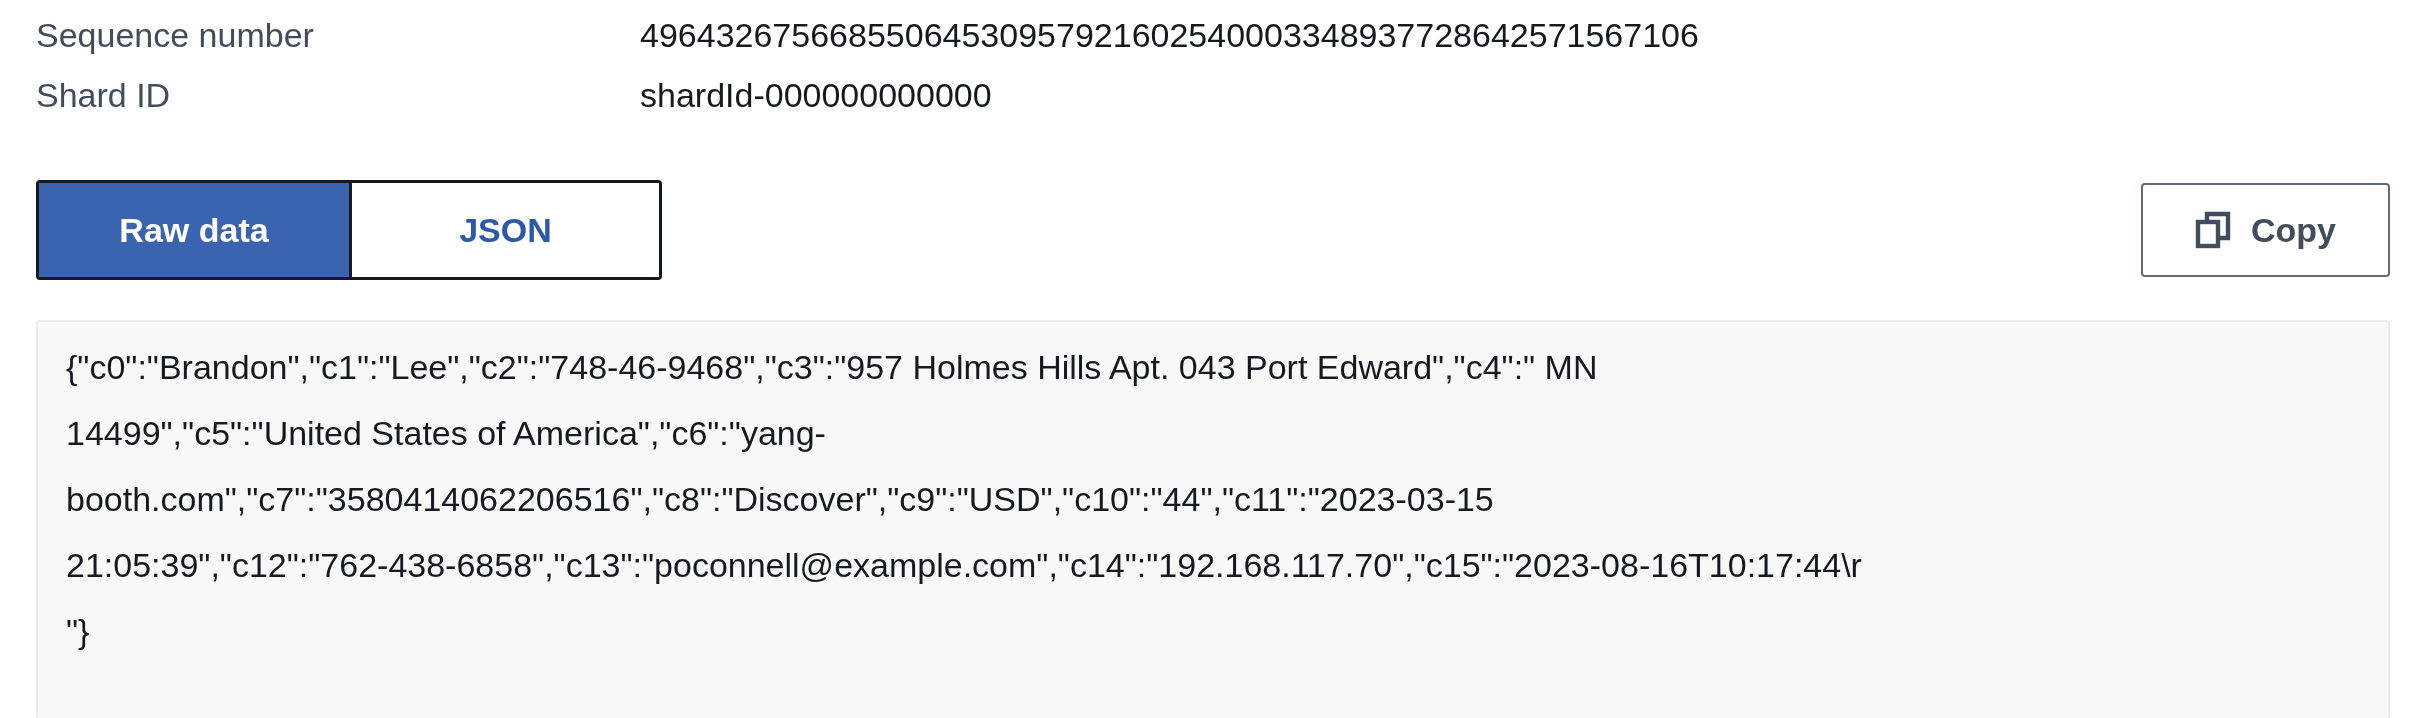 Image resolution: width=2422 pixels, height=718 pixels. What do you see at coordinates (446, 433) in the screenshot?
I see `record-data-line: 14499","c5":"United States of America","c6":"yang-` at bounding box center [446, 433].